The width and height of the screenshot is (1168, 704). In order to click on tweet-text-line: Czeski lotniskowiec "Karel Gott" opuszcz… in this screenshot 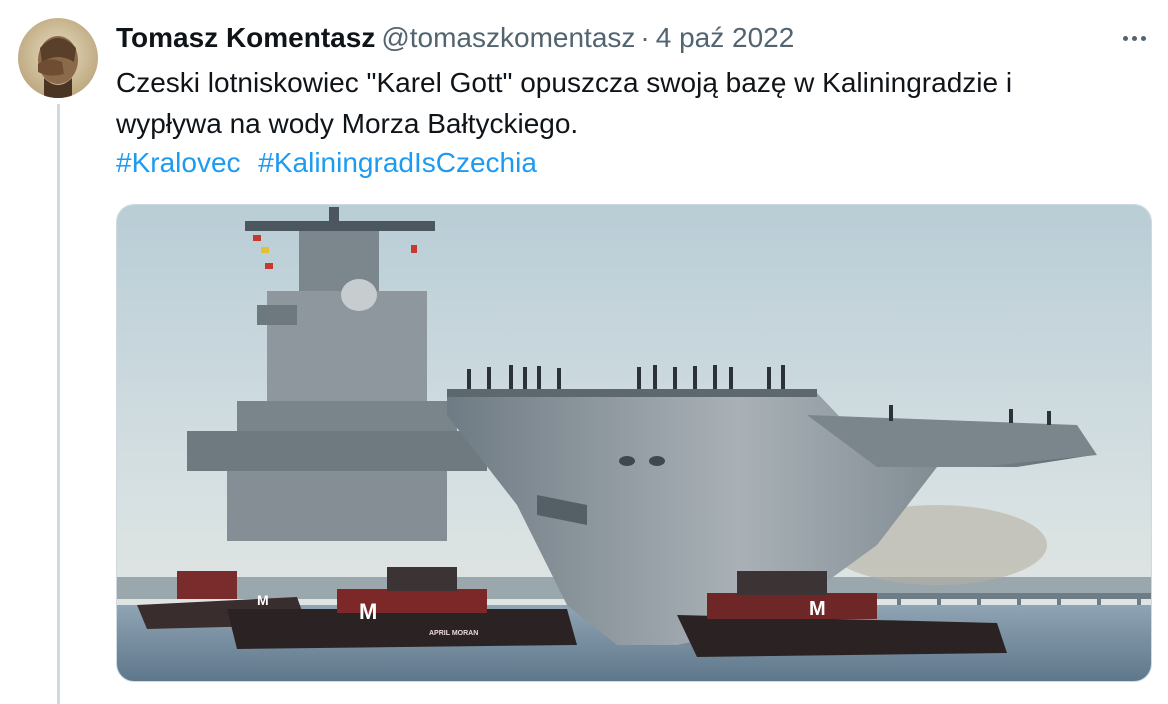, I will do `click(564, 82)`.